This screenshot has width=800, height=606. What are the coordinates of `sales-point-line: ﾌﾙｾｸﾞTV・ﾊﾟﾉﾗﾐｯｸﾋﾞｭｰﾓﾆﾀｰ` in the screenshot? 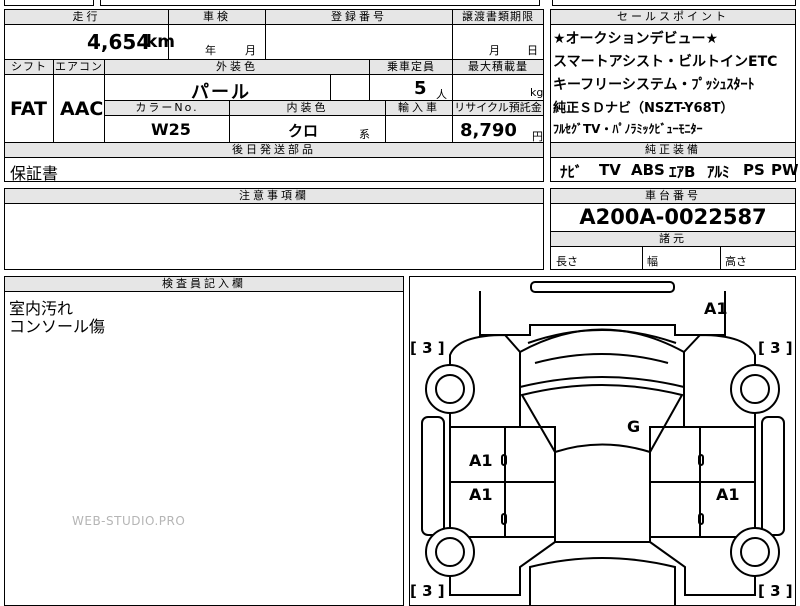 It's located at (628, 129).